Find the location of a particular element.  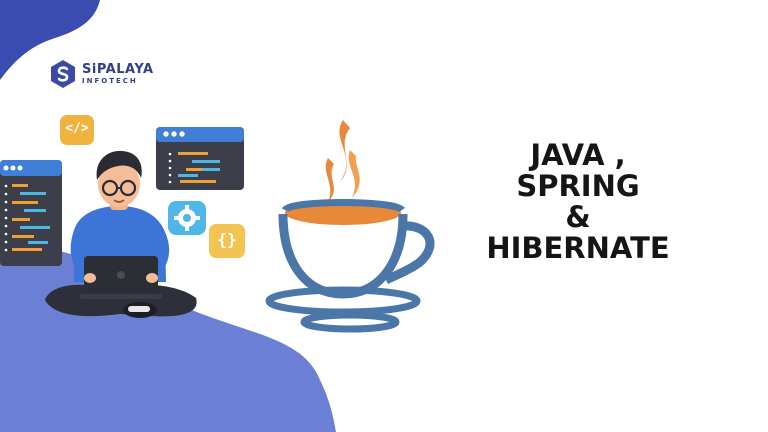

code-tag-icon: </> is located at coordinates (77, 128).